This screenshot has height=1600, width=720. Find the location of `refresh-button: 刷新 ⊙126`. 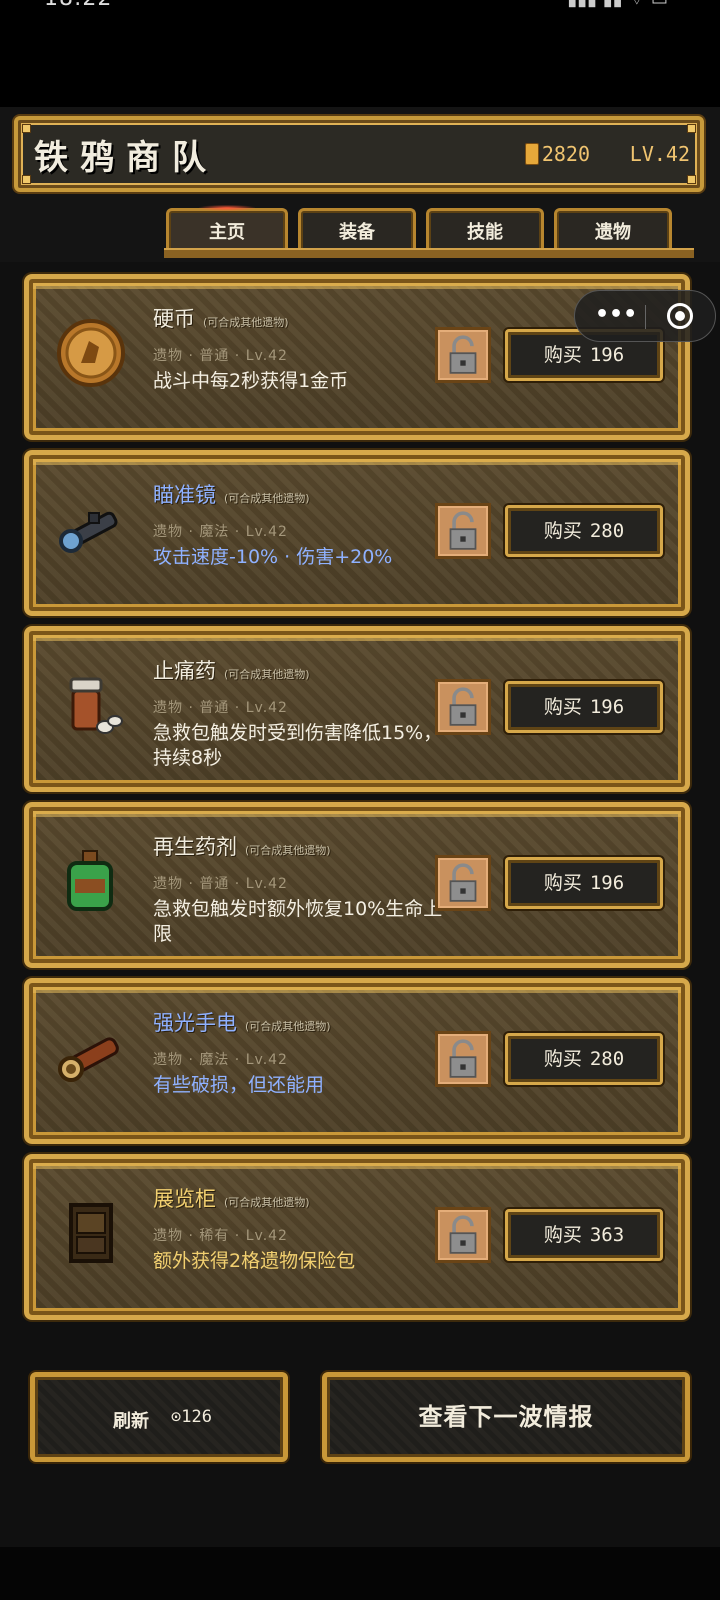

refresh-button: 刷新 ⊙126 is located at coordinates (159, 1417).